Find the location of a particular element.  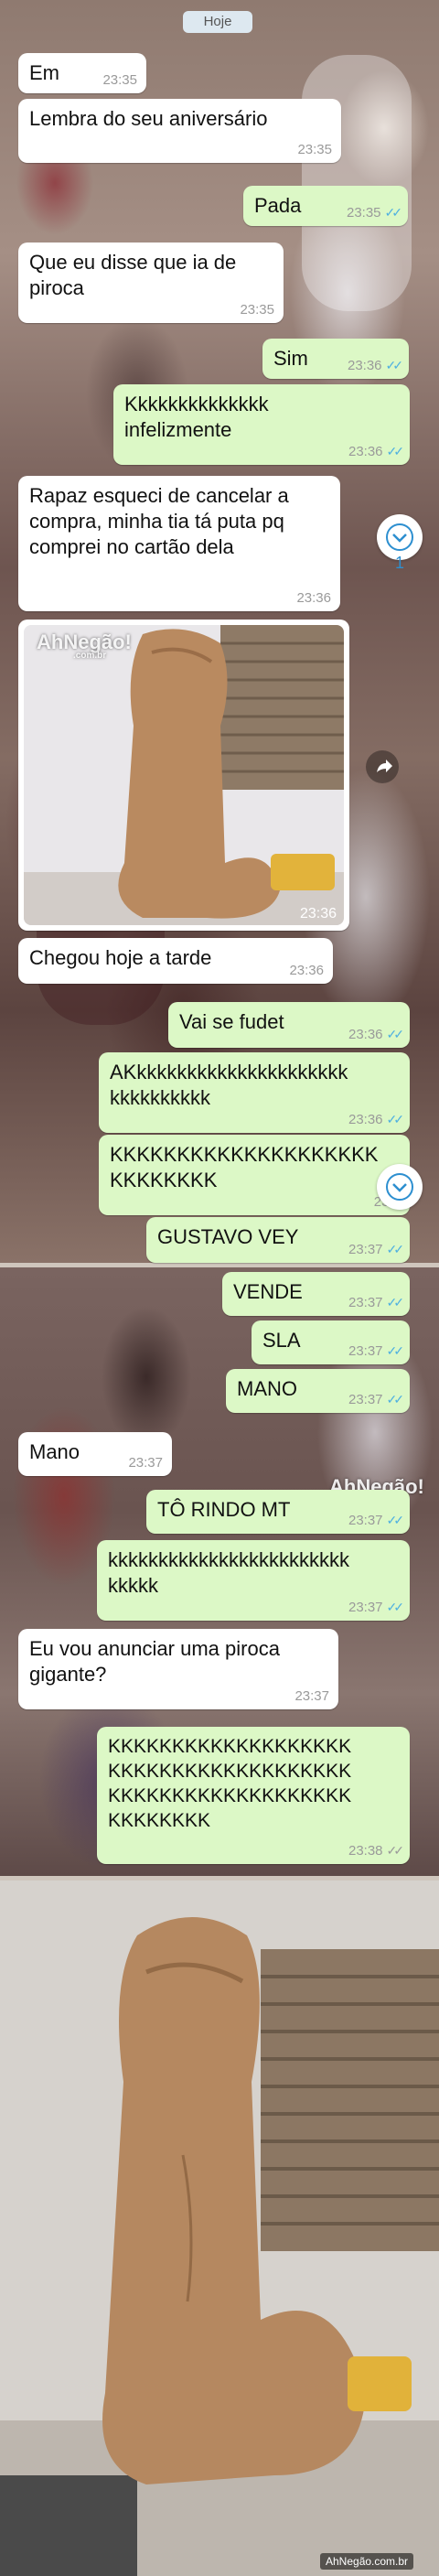

message-bubble: Chegou hoje a tarde 23:36 is located at coordinates (175, 961).